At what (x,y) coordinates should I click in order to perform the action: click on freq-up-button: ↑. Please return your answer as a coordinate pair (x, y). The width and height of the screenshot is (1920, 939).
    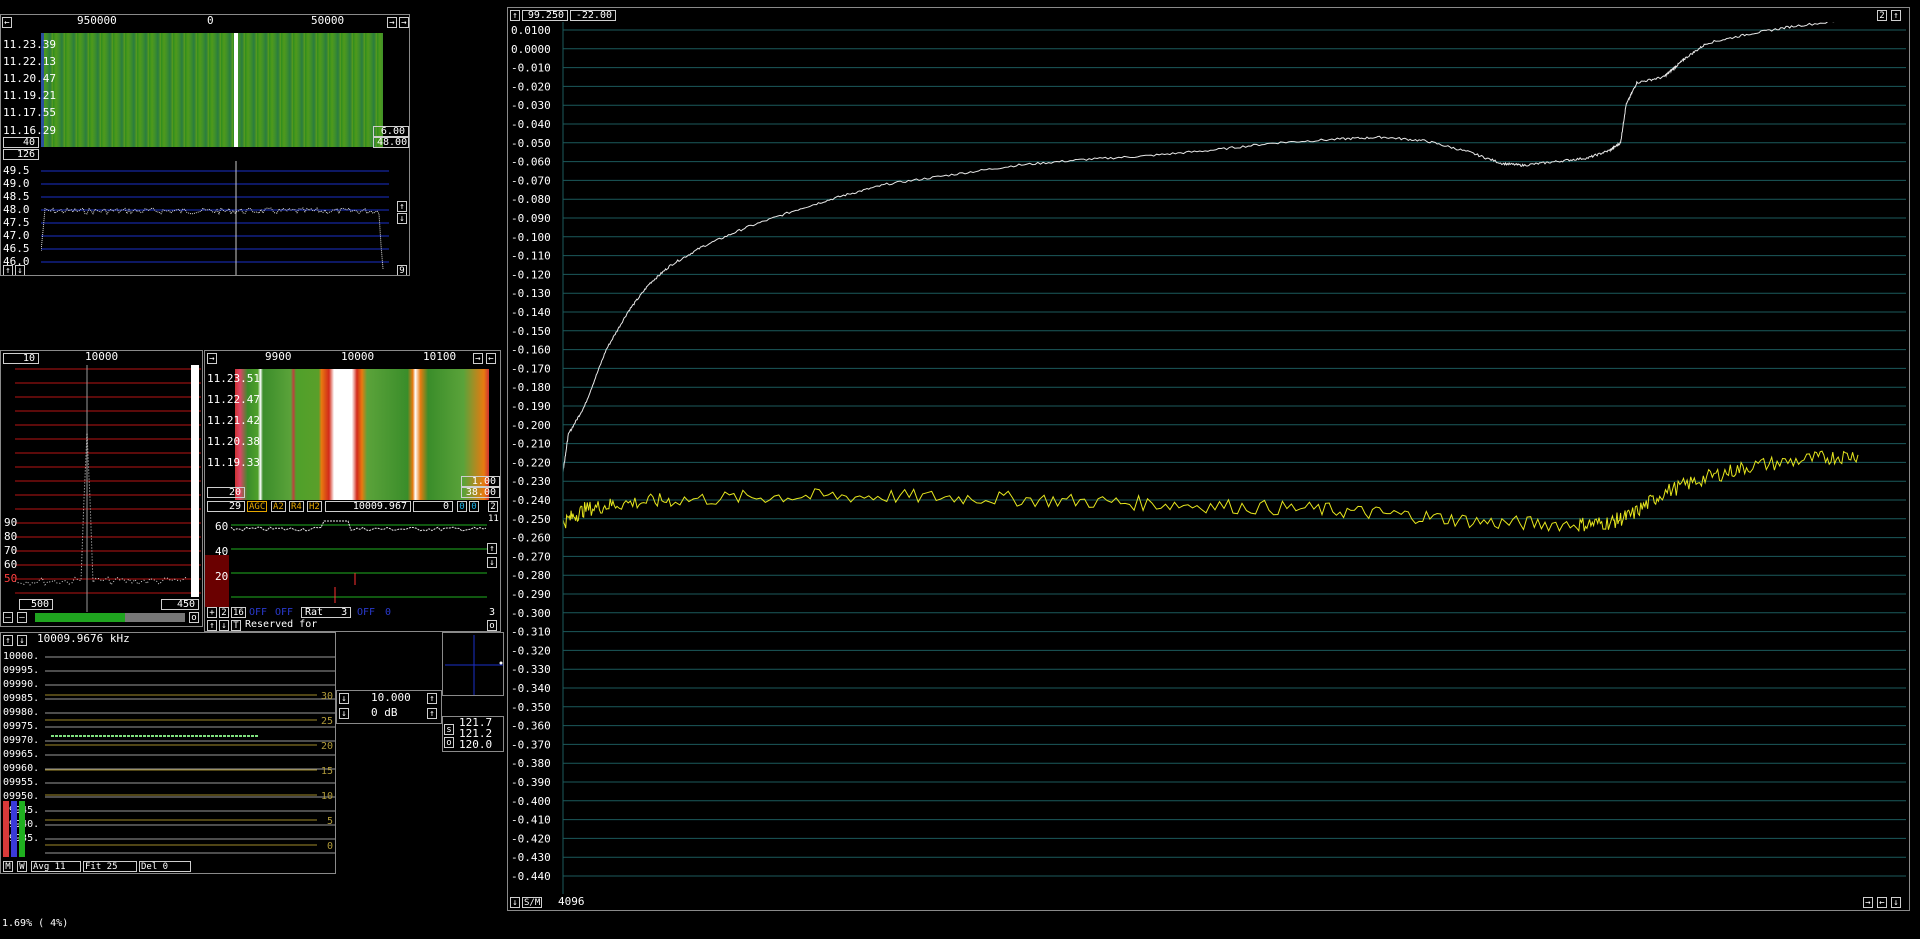
    Looking at the image, I should click on (8, 640).